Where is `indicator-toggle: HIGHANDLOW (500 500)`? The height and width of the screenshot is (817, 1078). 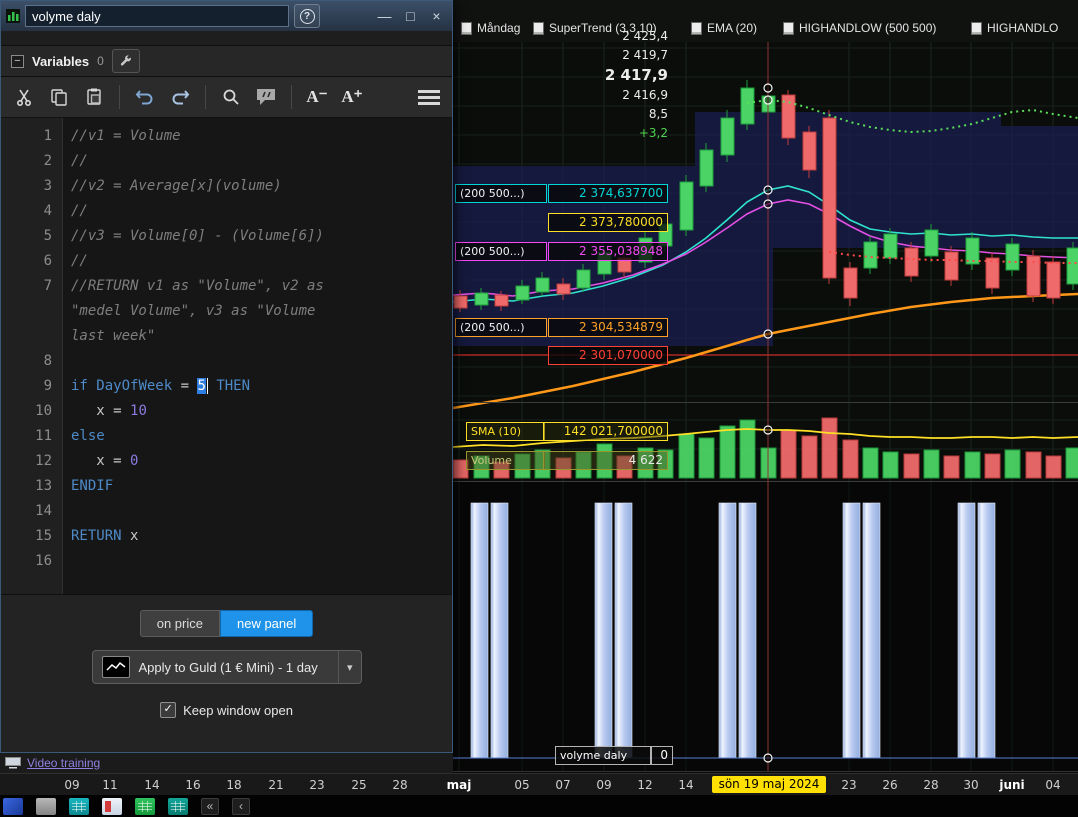 indicator-toggle: HIGHANDLOW (500 500) is located at coordinates (859, 28).